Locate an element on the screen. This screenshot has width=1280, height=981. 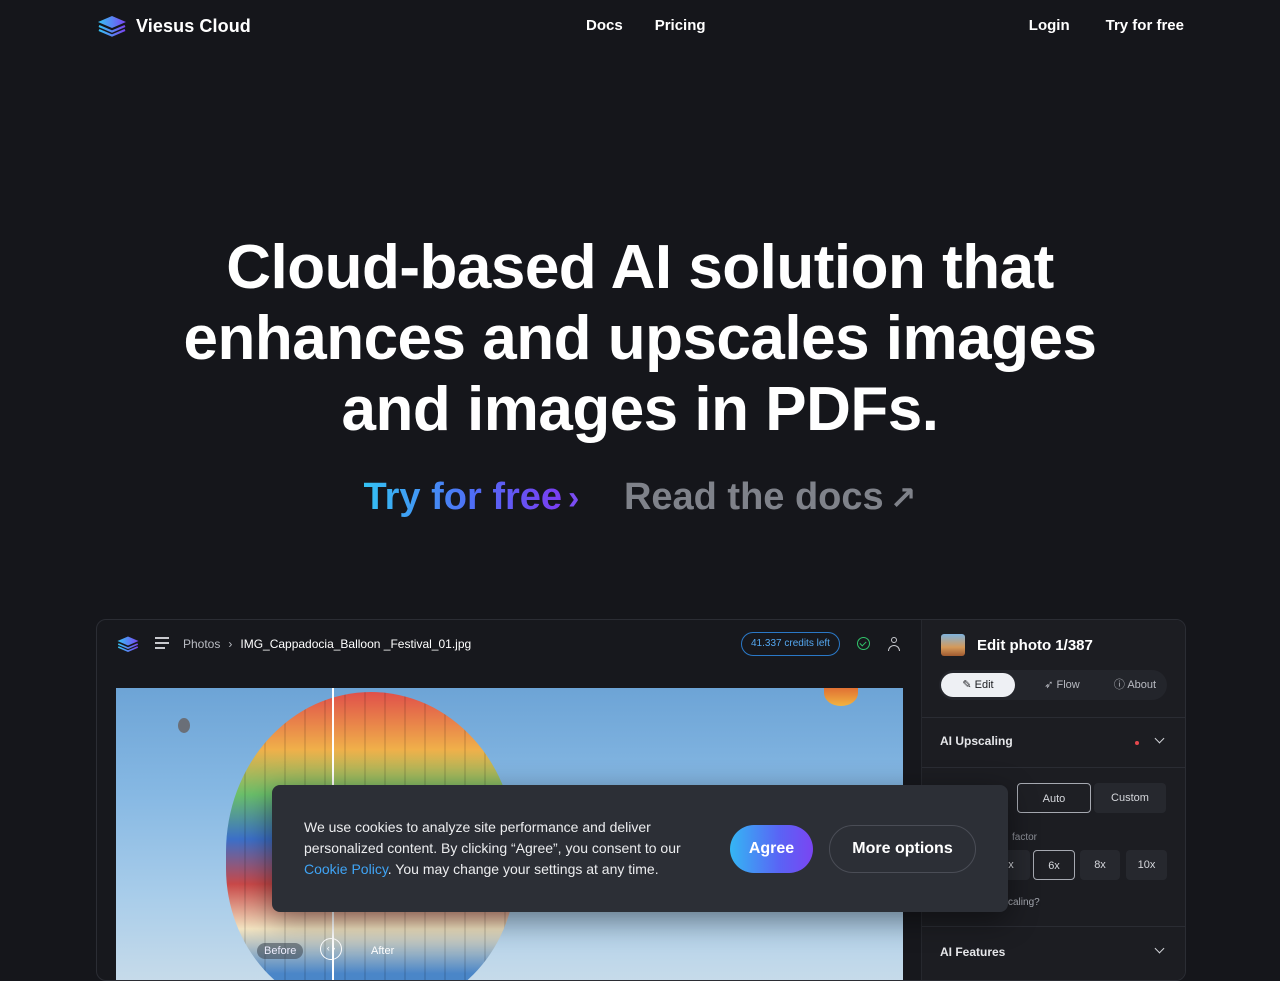
info-icon: ⓘ is located at coordinates (1120, 685).